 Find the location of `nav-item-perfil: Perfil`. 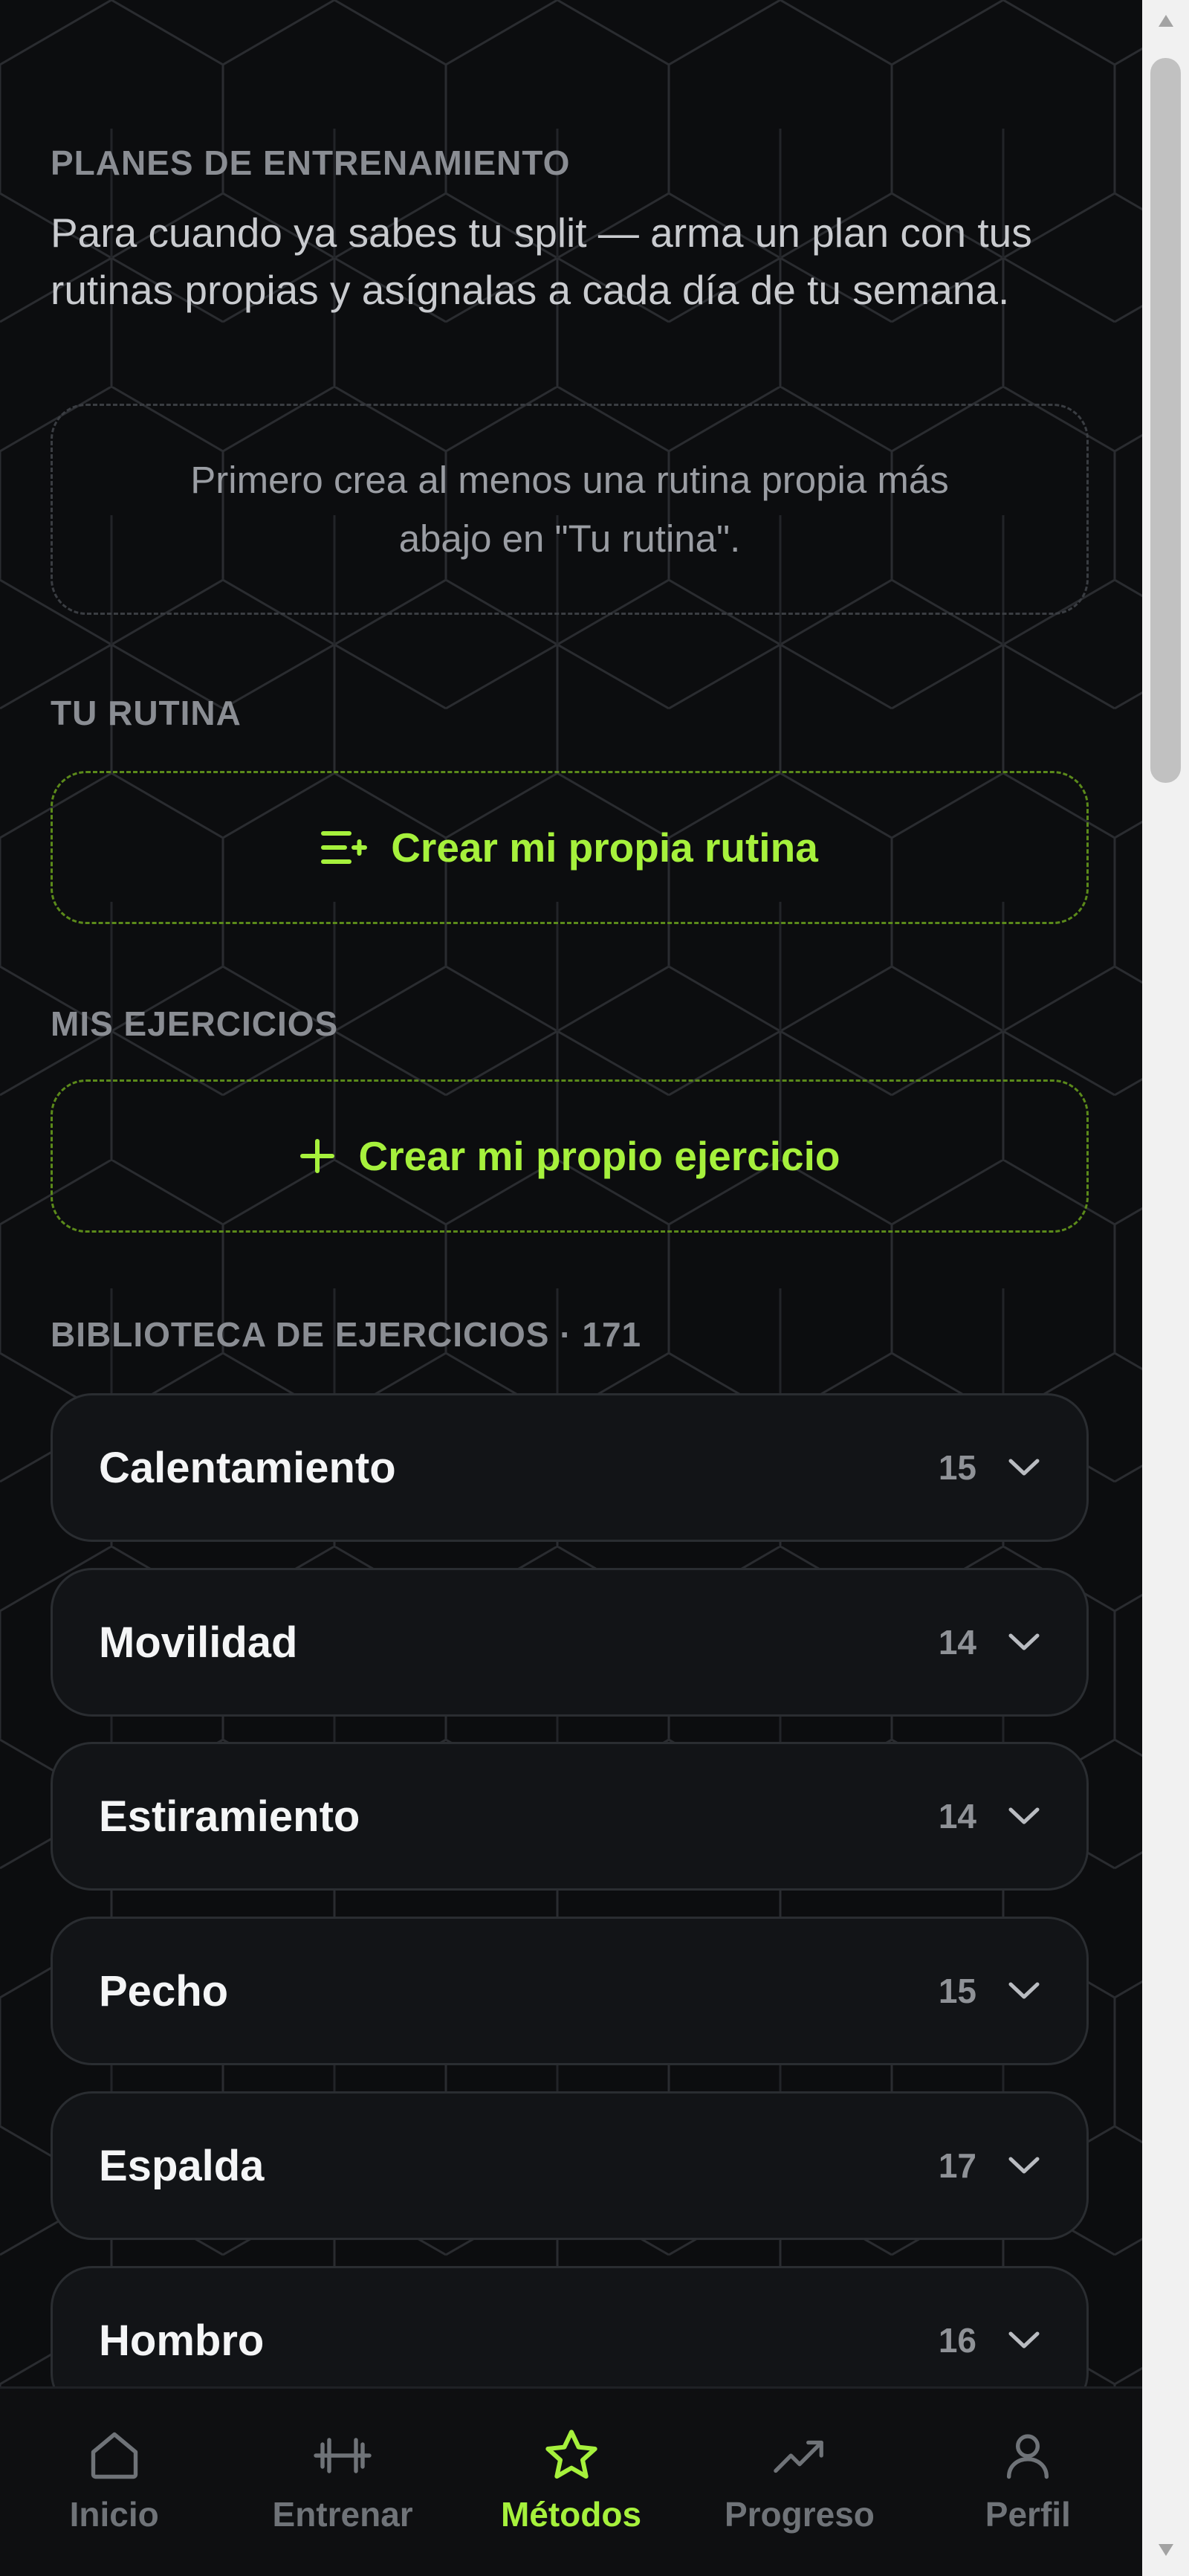

nav-item-perfil: Perfil is located at coordinates (1028, 2482).